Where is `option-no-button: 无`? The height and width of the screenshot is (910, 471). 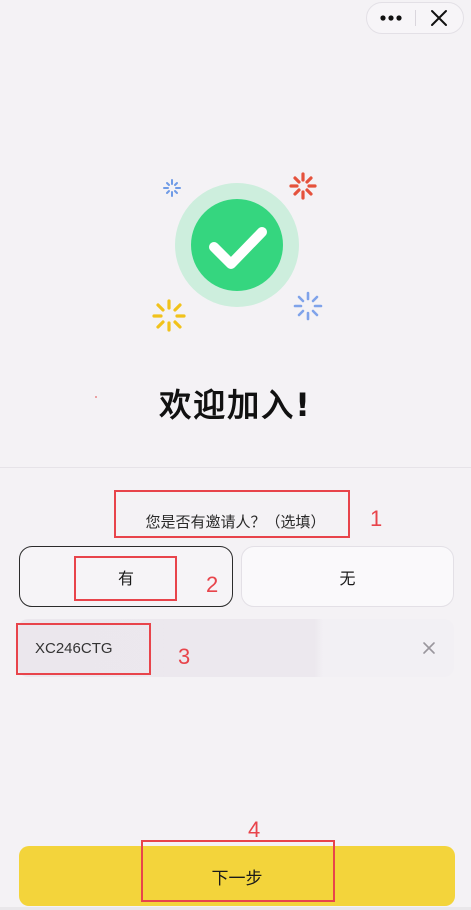 option-no-button: 无 is located at coordinates (347, 576).